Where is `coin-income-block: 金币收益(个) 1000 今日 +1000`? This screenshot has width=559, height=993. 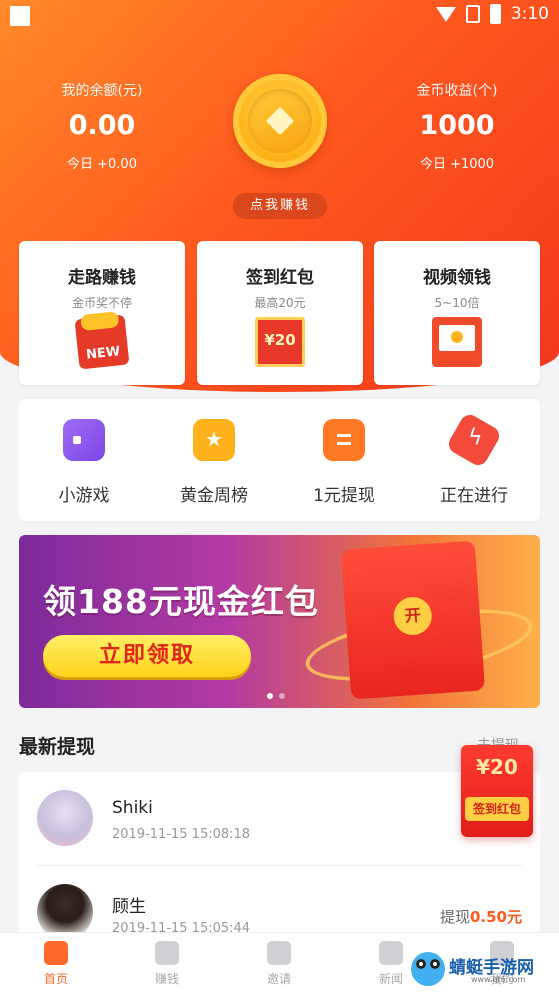 coin-income-block: 金币收益(个) 1000 今日 +1000 is located at coordinates (457, 126).